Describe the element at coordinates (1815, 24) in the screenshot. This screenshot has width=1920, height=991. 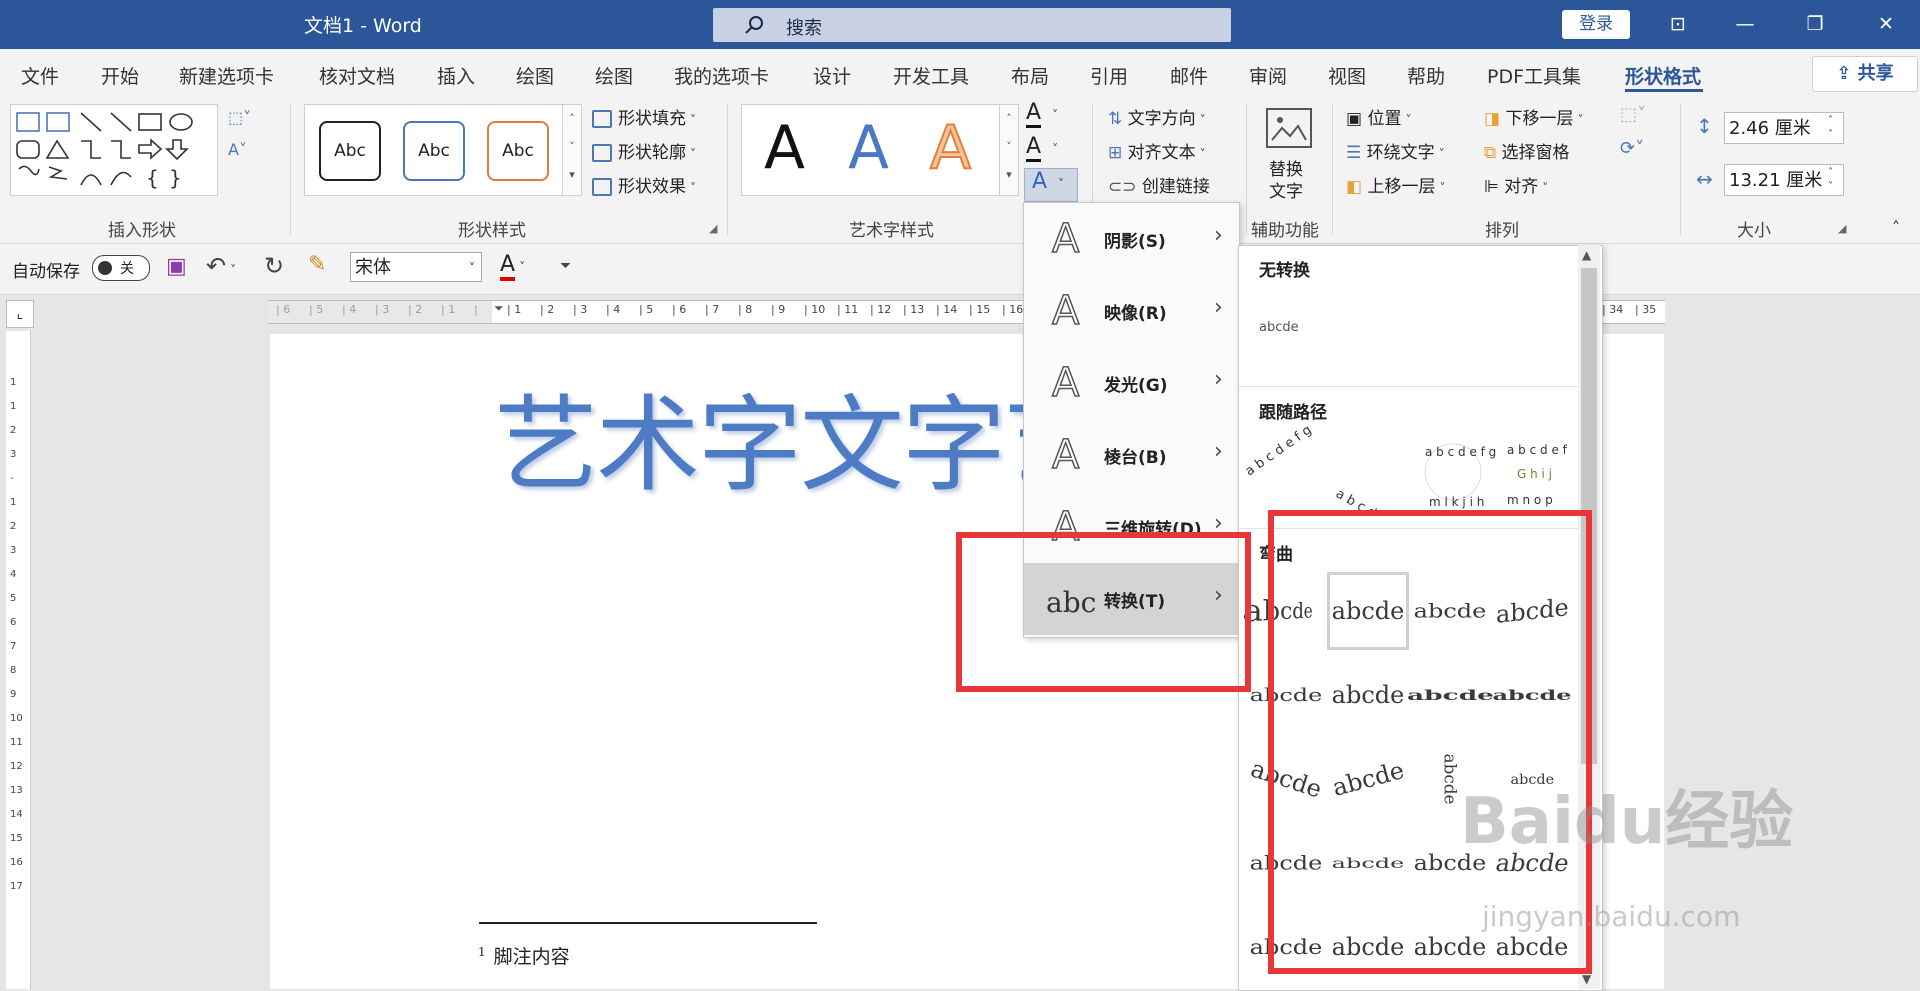
I see `restore-icon: ❐` at that location.